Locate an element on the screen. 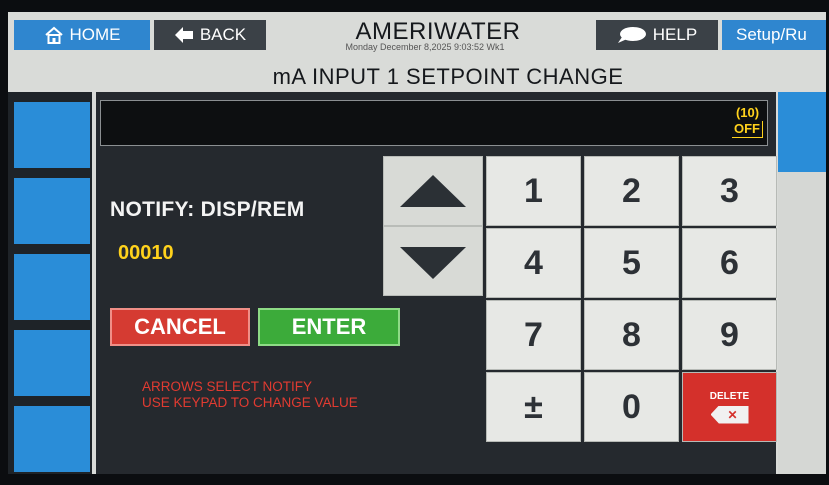 The width and height of the screenshot is (829, 485). keypad-key-2: 2 is located at coordinates (631, 191).